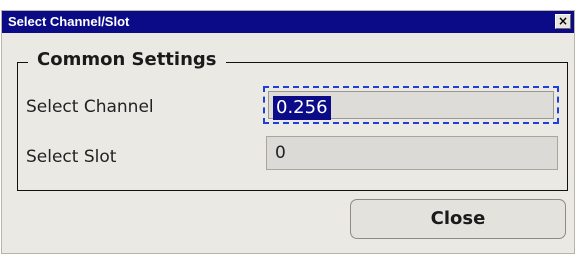  What do you see at coordinates (71, 157) in the screenshot?
I see `select-slot-label: Select Slot` at bounding box center [71, 157].